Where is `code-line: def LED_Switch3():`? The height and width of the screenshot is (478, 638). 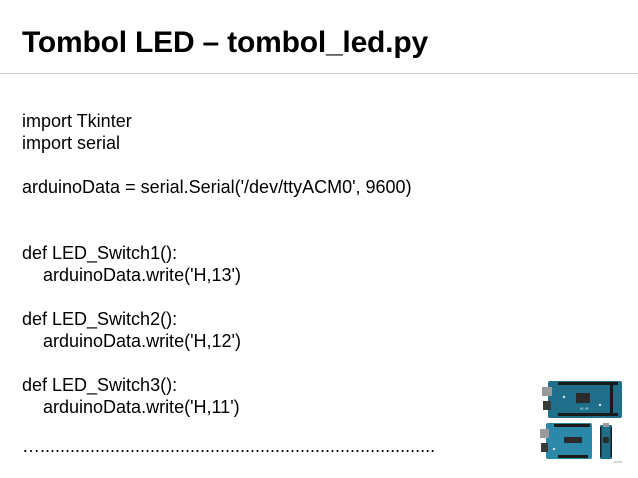
code-line: def LED_Switch3(): is located at coordinates (100, 385).